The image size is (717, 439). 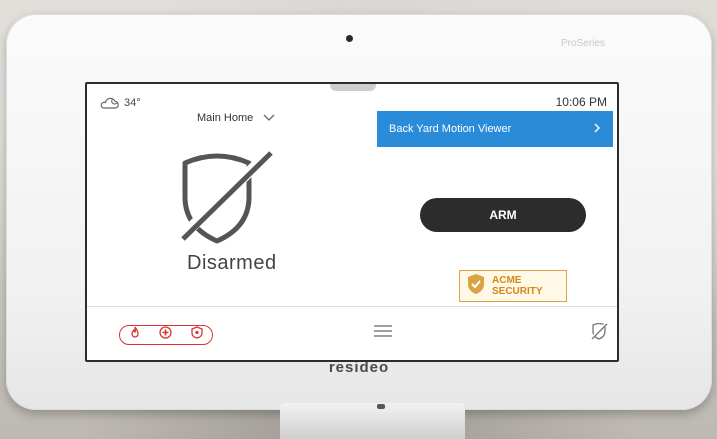 What do you see at coordinates (381, 406) in the screenshot?
I see `stand-connector` at bounding box center [381, 406].